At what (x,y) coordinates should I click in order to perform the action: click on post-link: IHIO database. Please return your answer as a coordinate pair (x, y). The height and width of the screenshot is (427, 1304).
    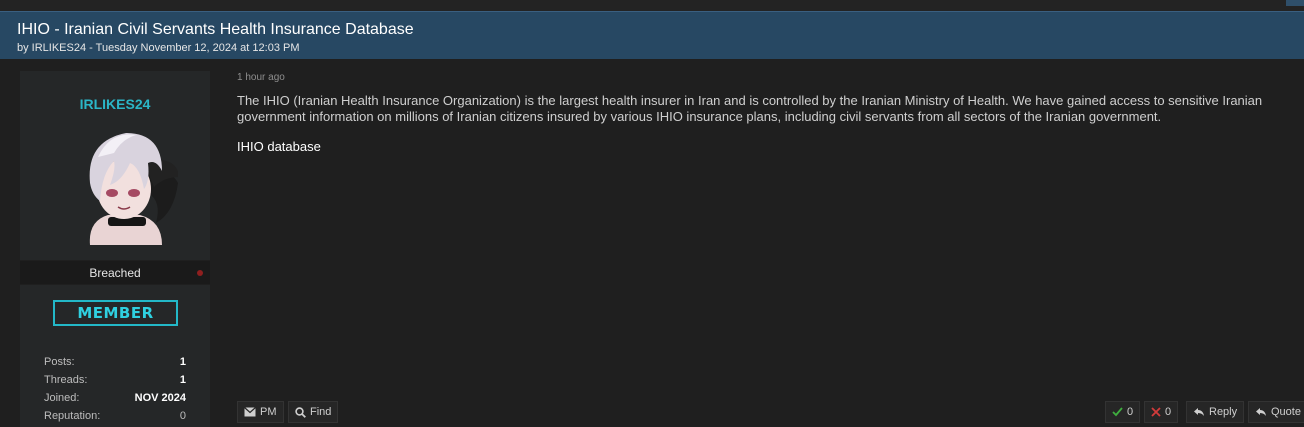
    Looking at the image, I should click on (279, 146).